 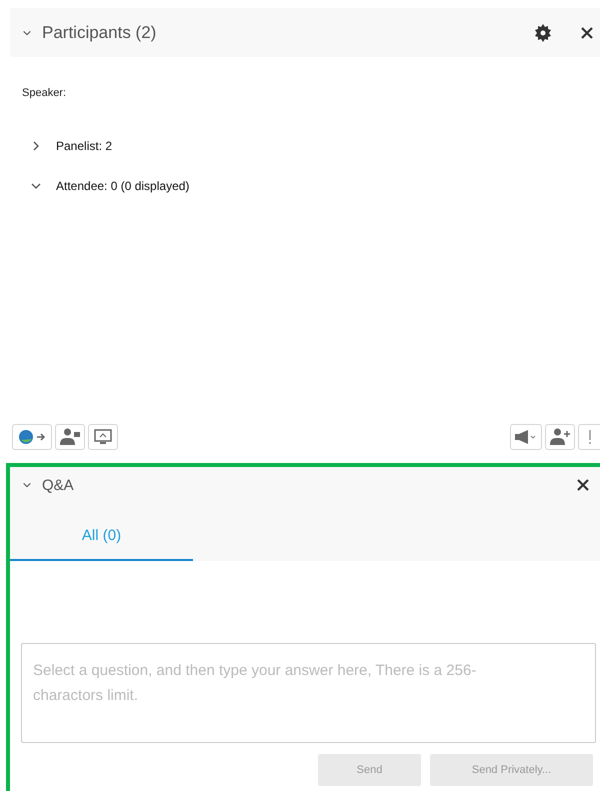 I want to click on panel-title: Q&A, so click(x=58, y=485).